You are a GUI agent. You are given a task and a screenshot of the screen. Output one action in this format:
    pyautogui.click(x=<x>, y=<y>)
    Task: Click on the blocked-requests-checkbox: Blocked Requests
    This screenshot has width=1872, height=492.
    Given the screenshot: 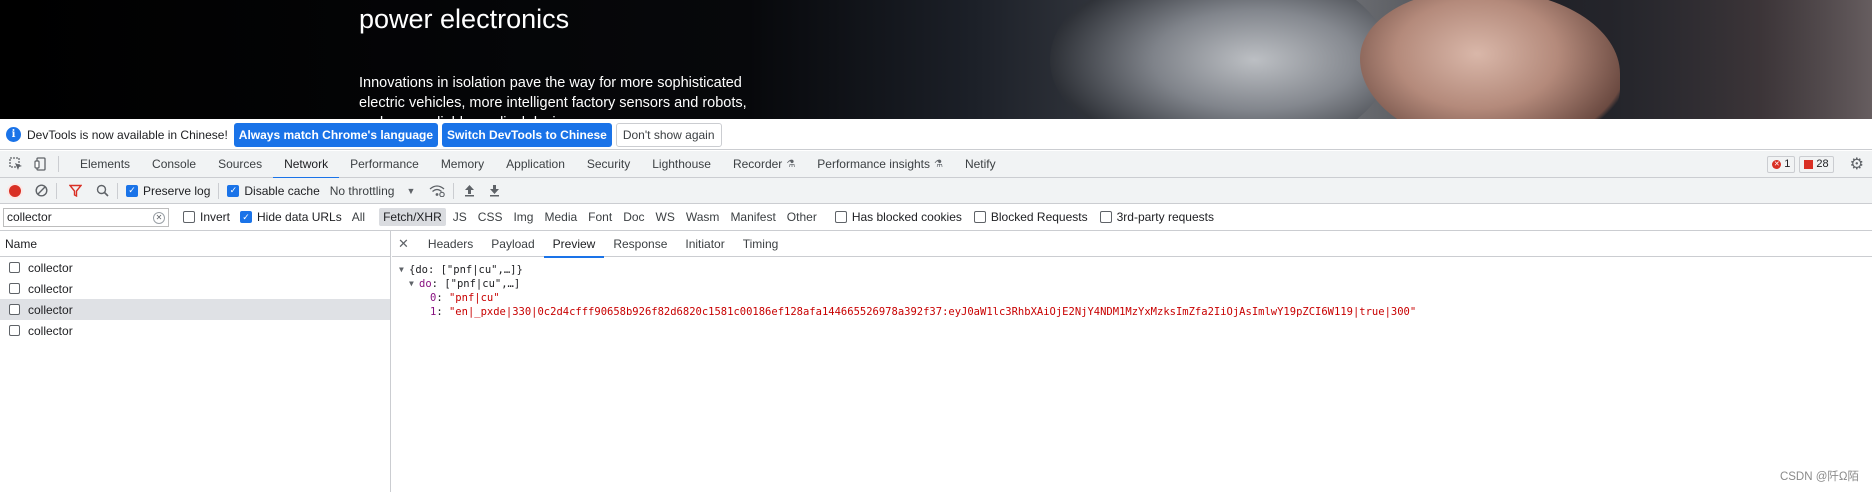 What is the action you would take?
    pyautogui.click(x=1030, y=217)
    